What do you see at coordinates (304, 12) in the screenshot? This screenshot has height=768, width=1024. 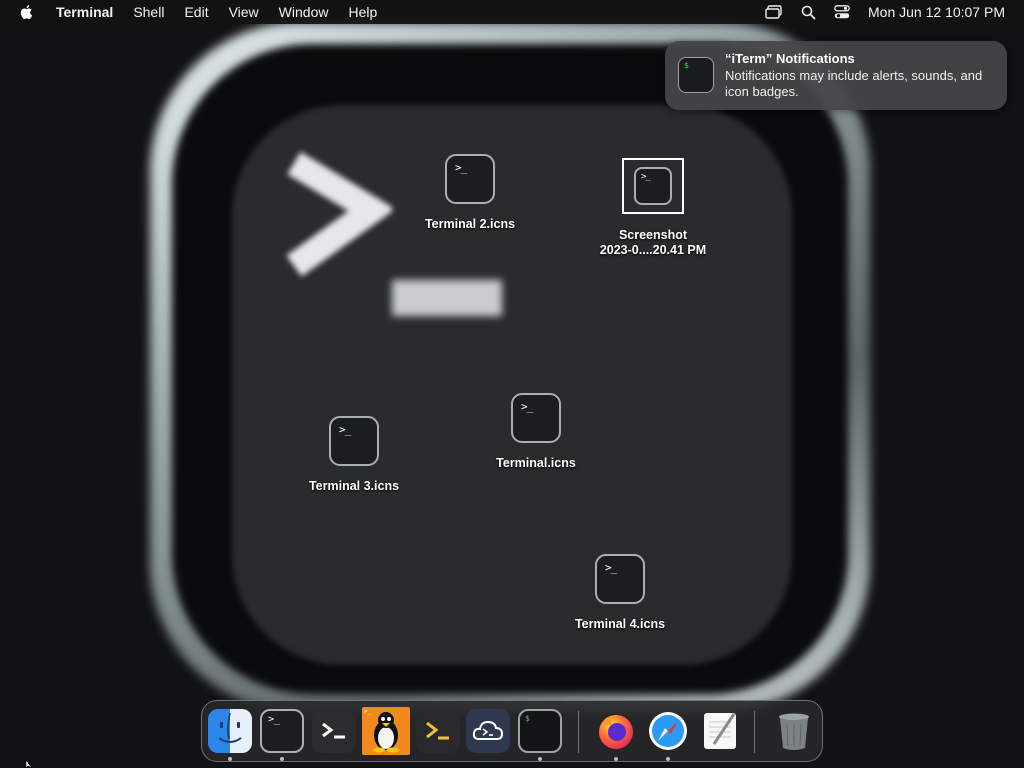 I see `menu-window: Window` at bounding box center [304, 12].